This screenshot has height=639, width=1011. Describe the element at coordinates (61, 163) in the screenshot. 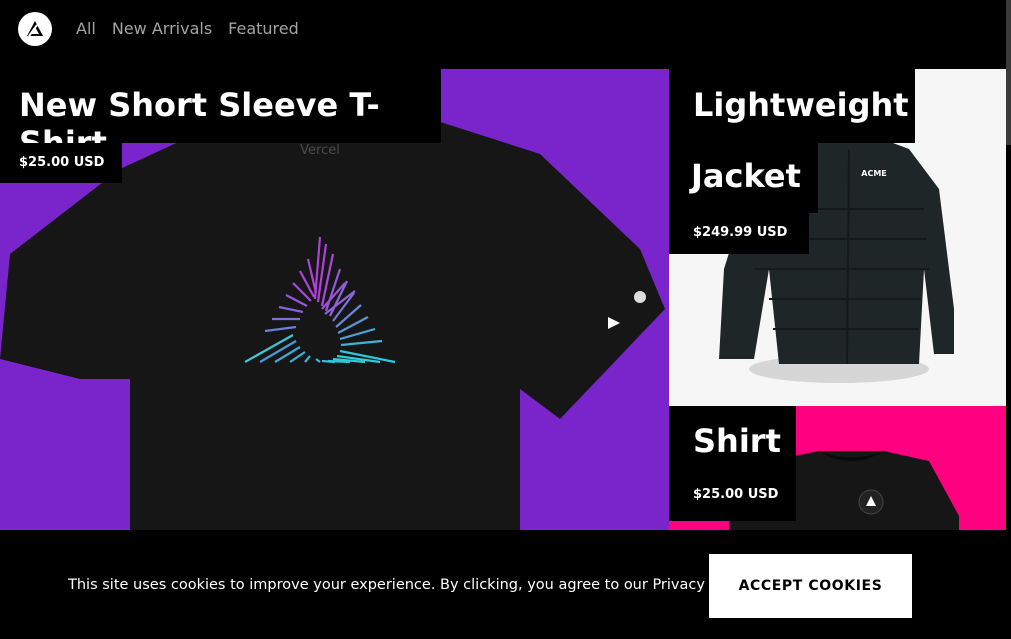

I see `product-price-tshirt: $25.00 USD` at that location.